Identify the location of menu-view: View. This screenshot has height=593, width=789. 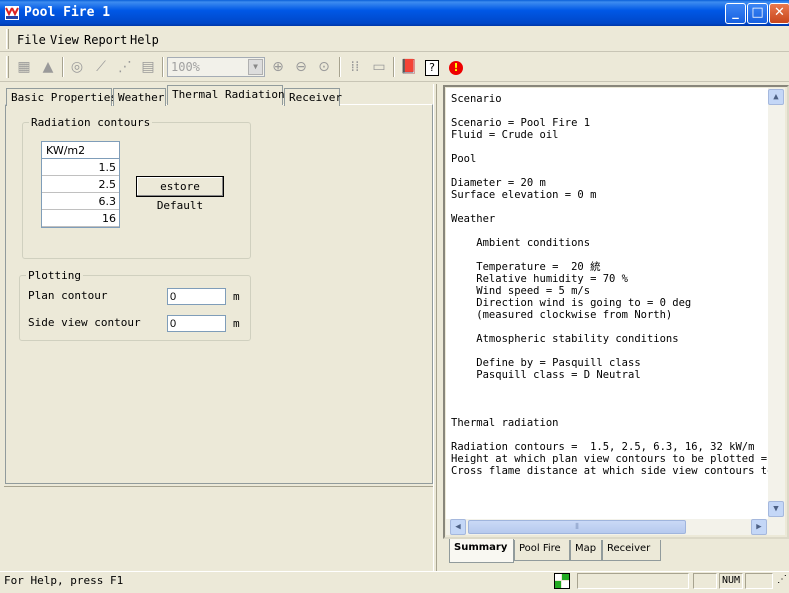
(64, 40).